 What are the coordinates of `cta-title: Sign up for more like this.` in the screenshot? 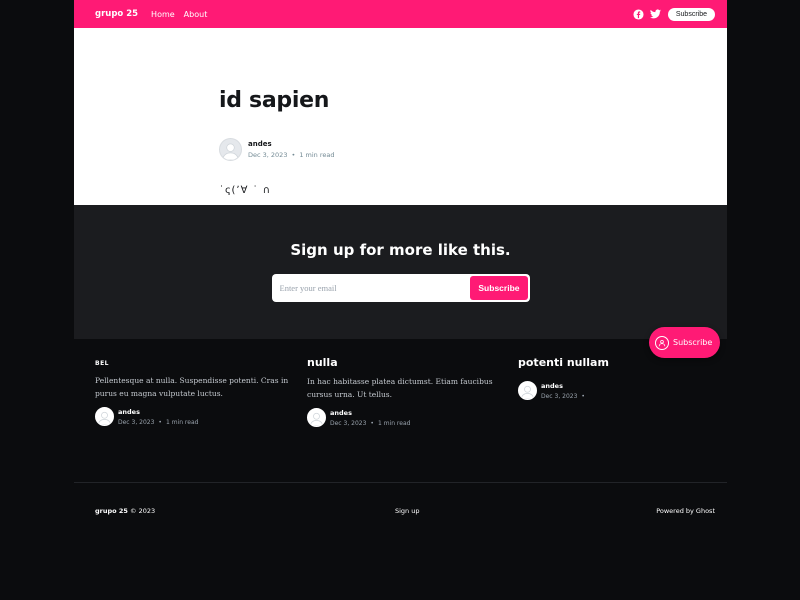 It's located at (400, 250).